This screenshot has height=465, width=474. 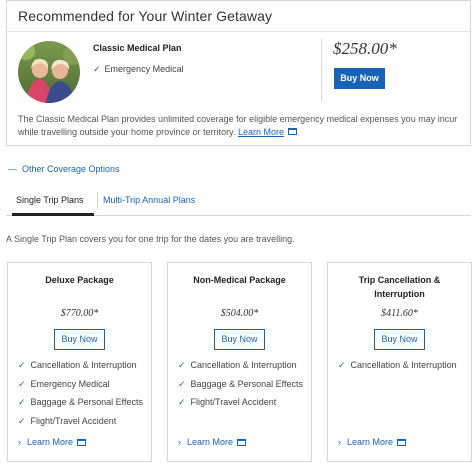 I want to click on plan-name: Classic Medical Plan, so click(x=137, y=48).